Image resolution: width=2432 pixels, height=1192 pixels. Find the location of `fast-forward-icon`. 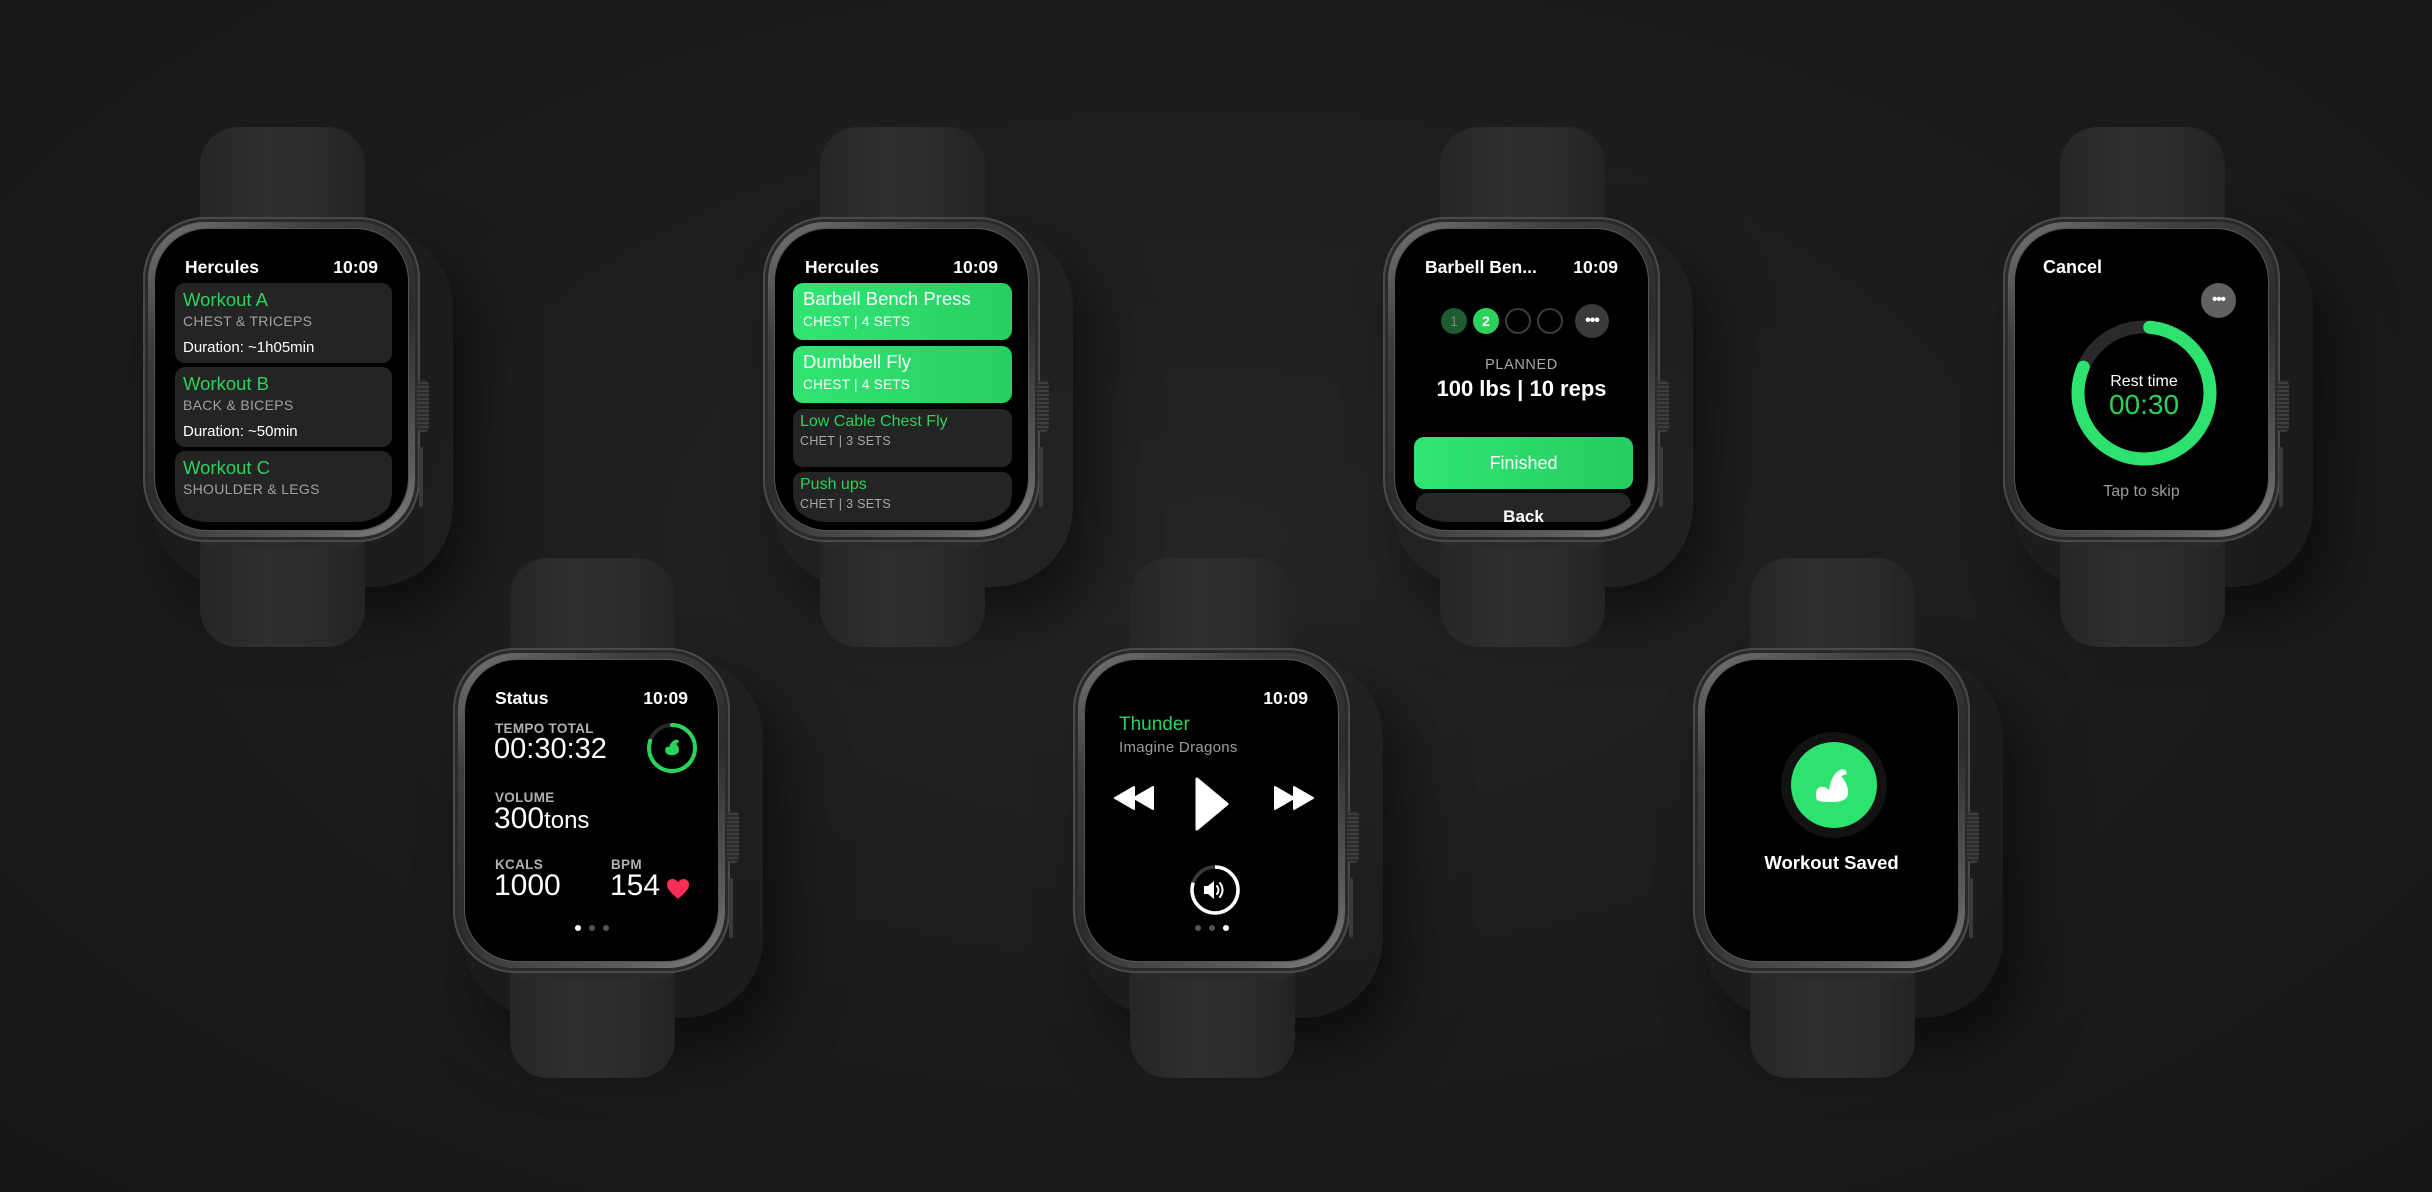

fast-forward-icon is located at coordinates (1294, 798).